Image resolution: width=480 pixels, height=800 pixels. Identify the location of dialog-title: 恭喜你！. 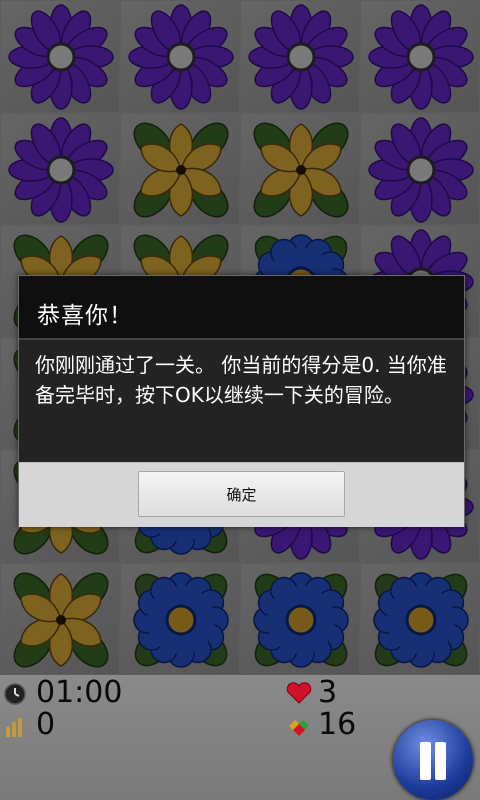
(85, 316).